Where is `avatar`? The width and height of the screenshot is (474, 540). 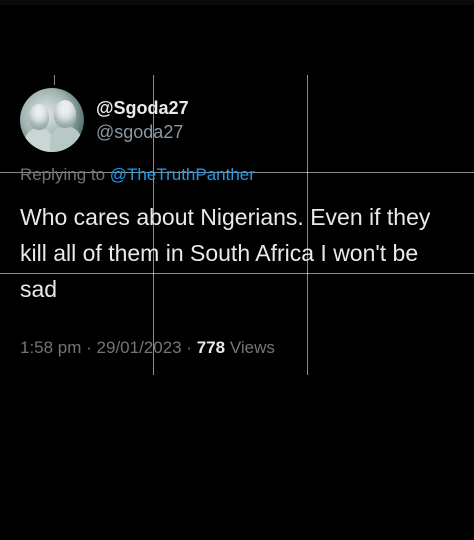 avatar is located at coordinates (52, 120).